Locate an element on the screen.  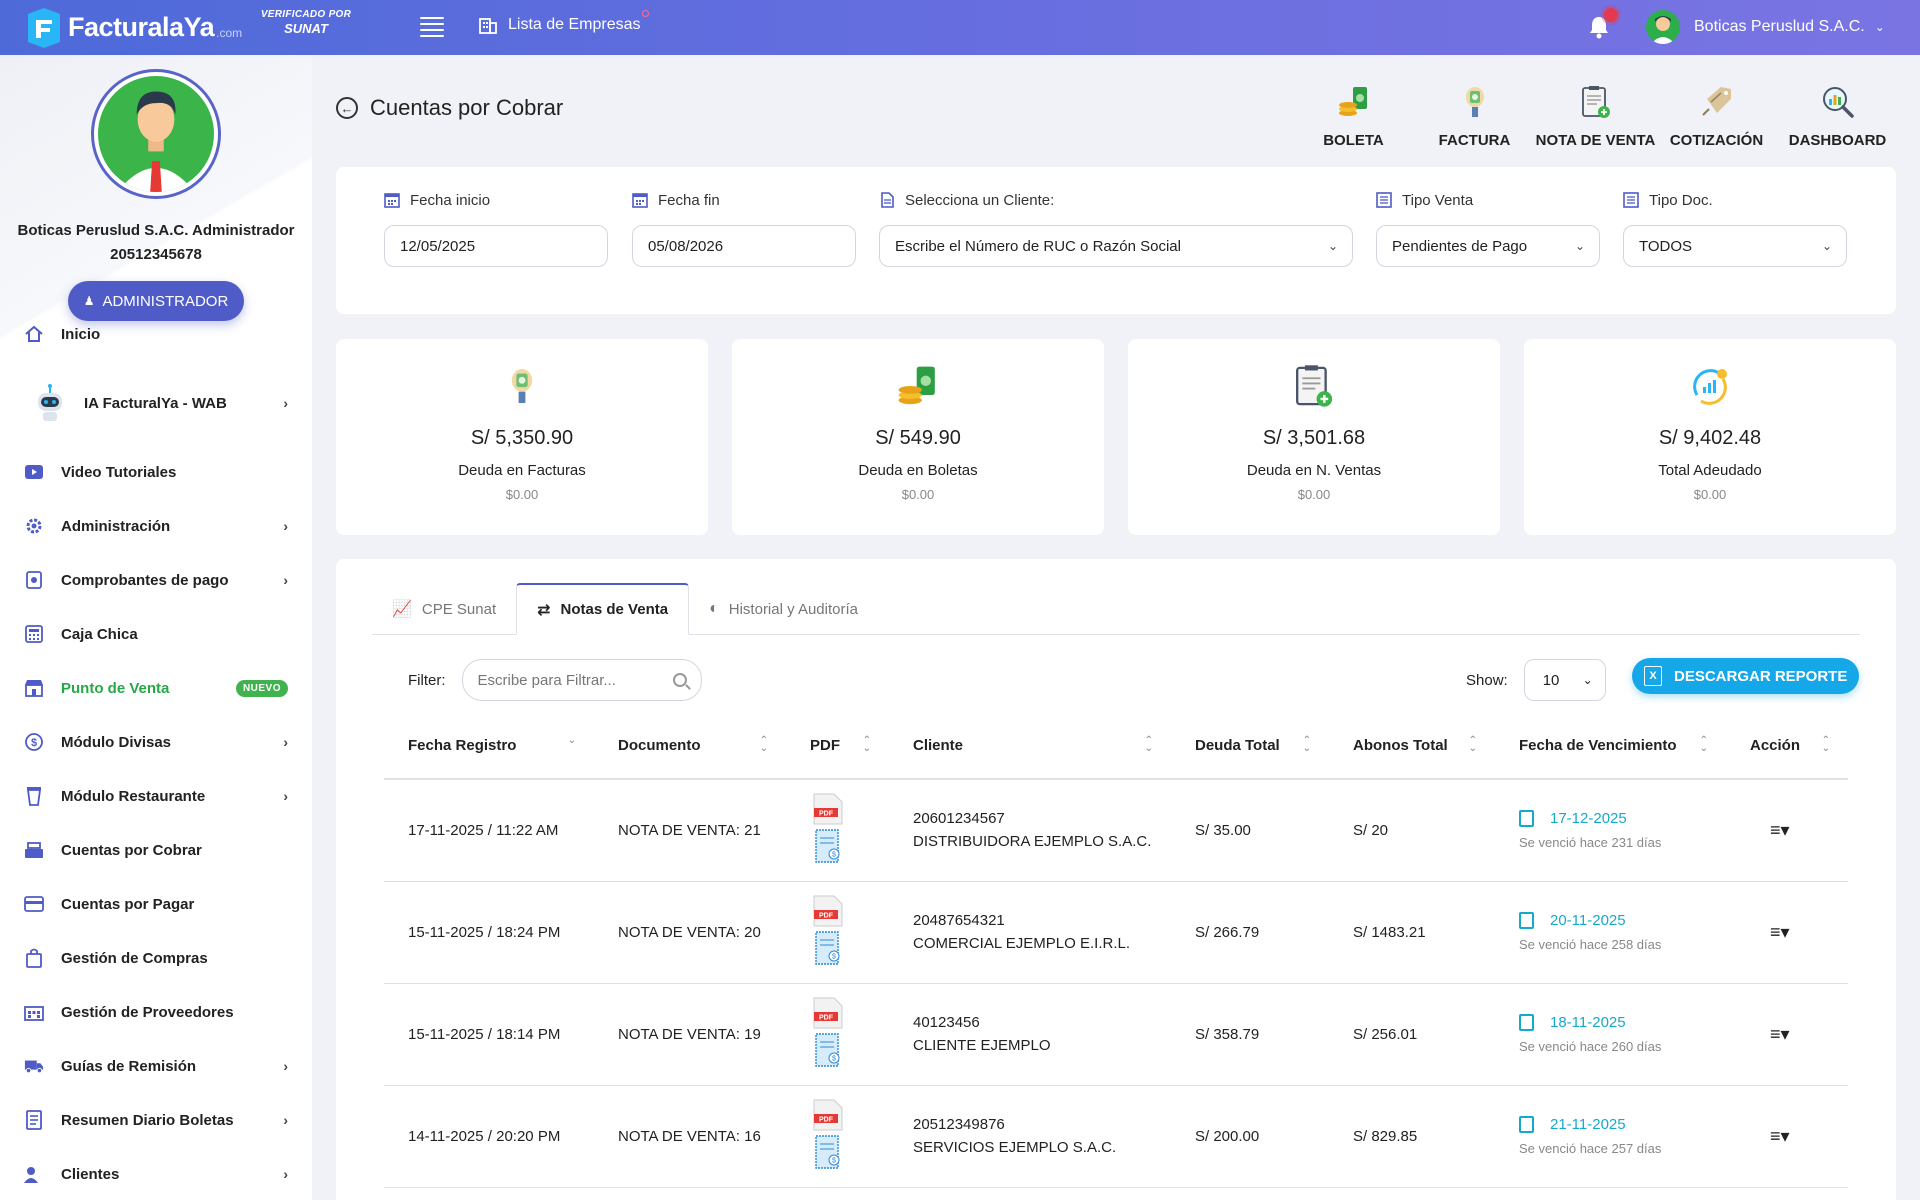
sidebar-item-caja-chica: Caja Chica is located at coordinates (156, 634).